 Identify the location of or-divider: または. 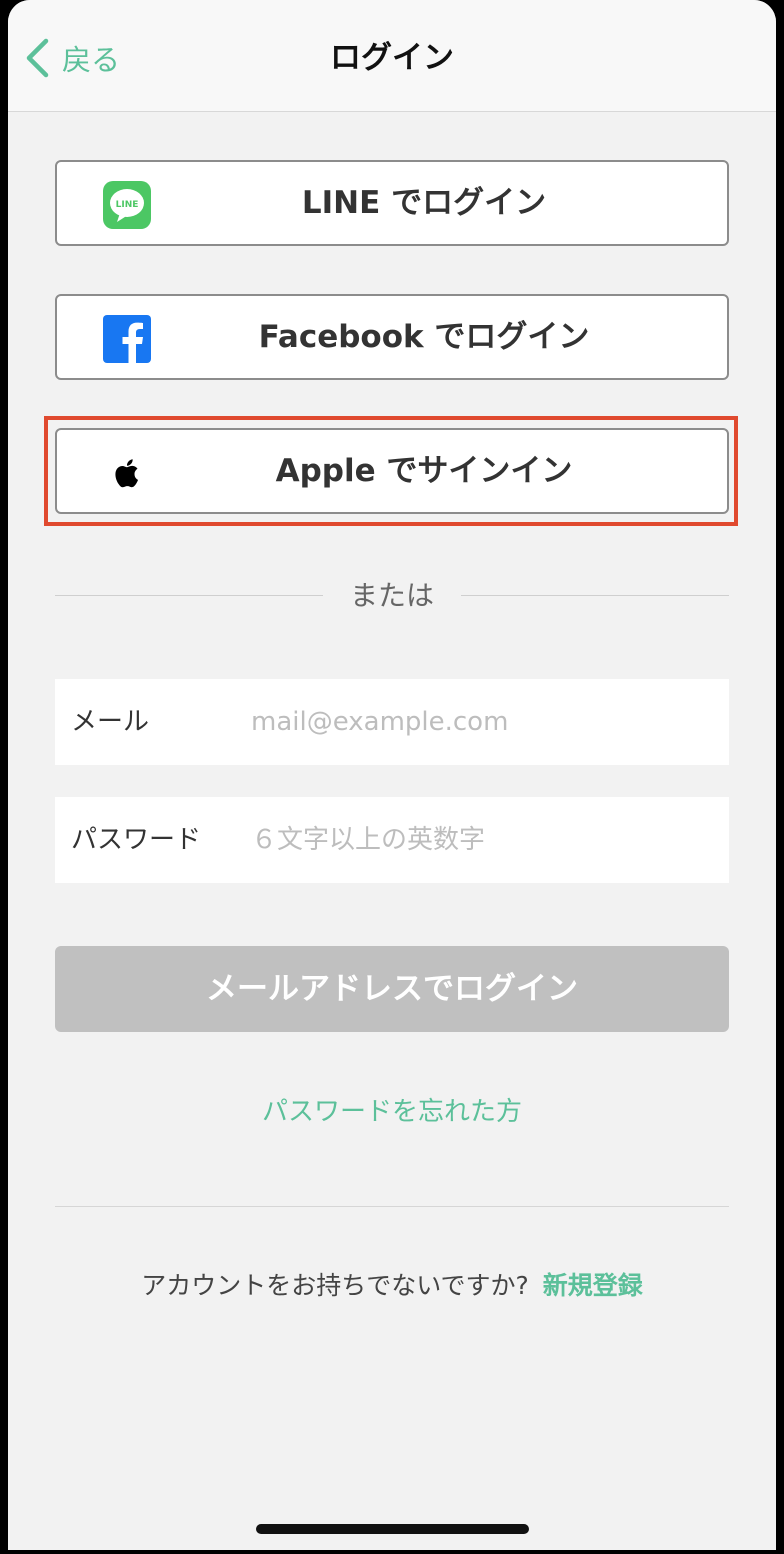
(392, 596).